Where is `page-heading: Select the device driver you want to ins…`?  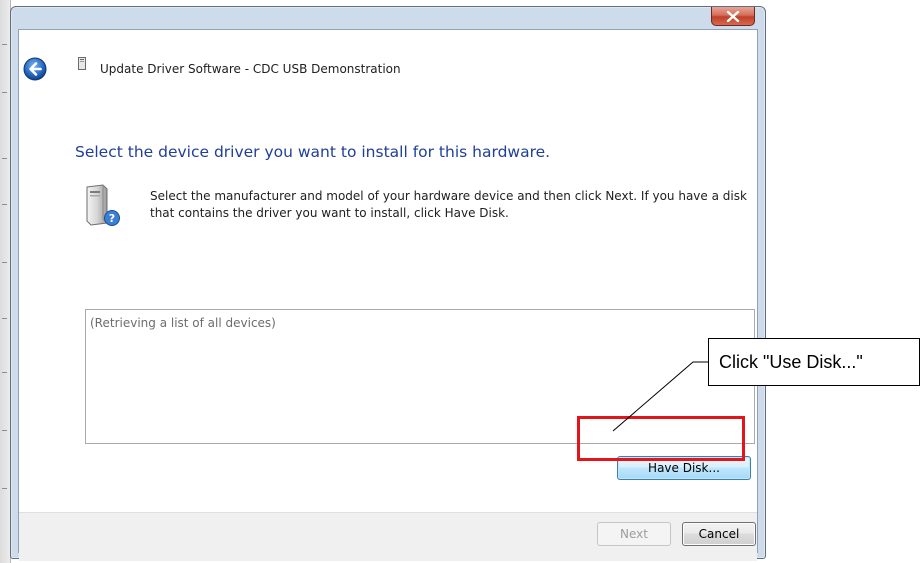 page-heading: Select the device driver you want to ins… is located at coordinates (313, 152).